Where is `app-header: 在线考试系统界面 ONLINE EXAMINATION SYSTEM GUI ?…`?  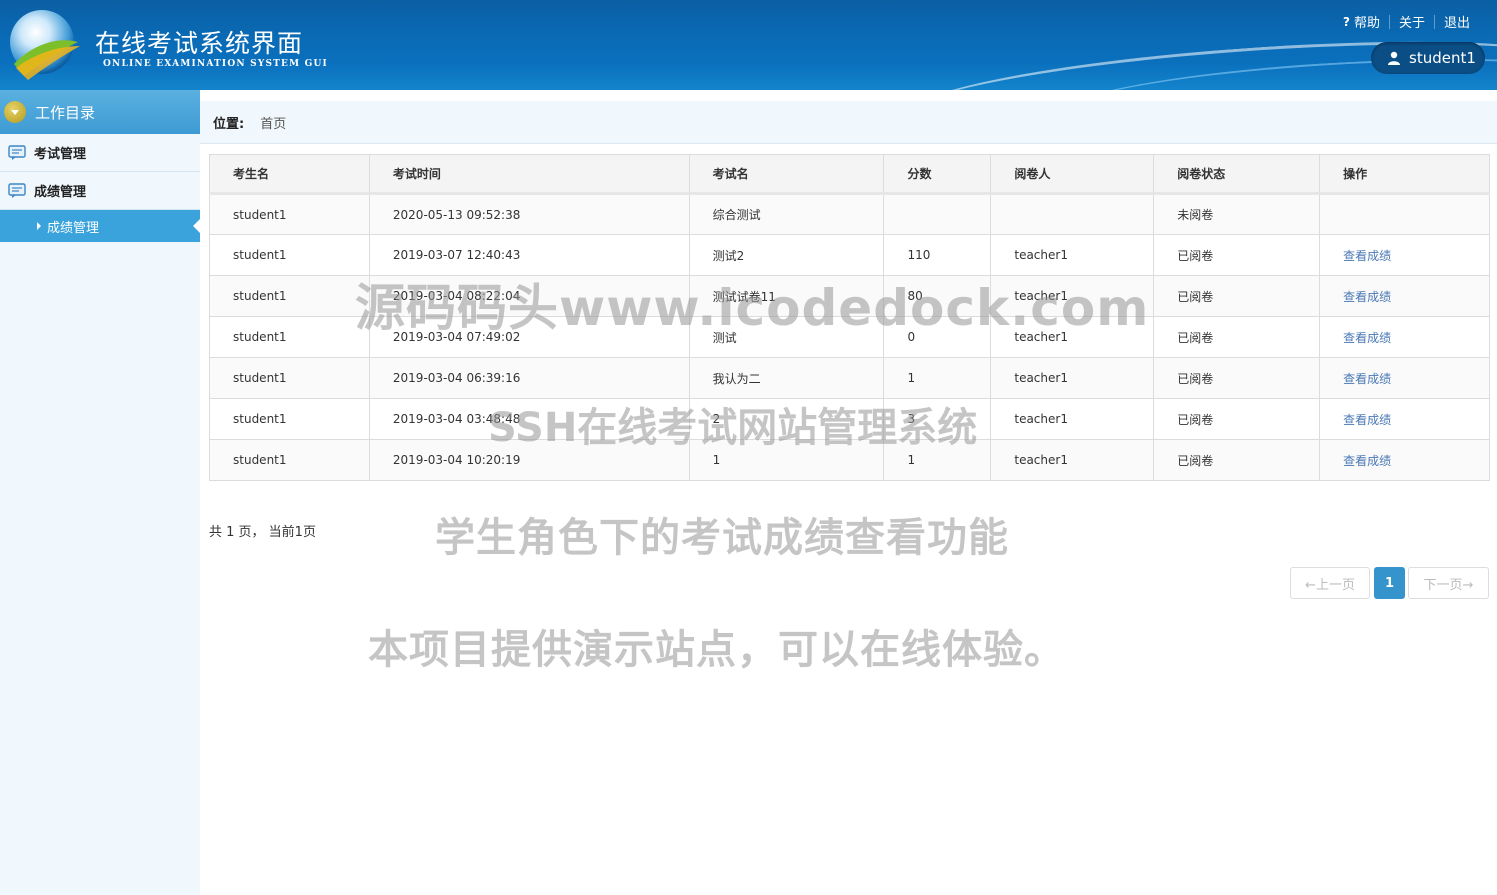
app-header: 在线考试系统界面 ONLINE EXAMINATION SYSTEM GUI ?… is located at coordinates (748, 45).